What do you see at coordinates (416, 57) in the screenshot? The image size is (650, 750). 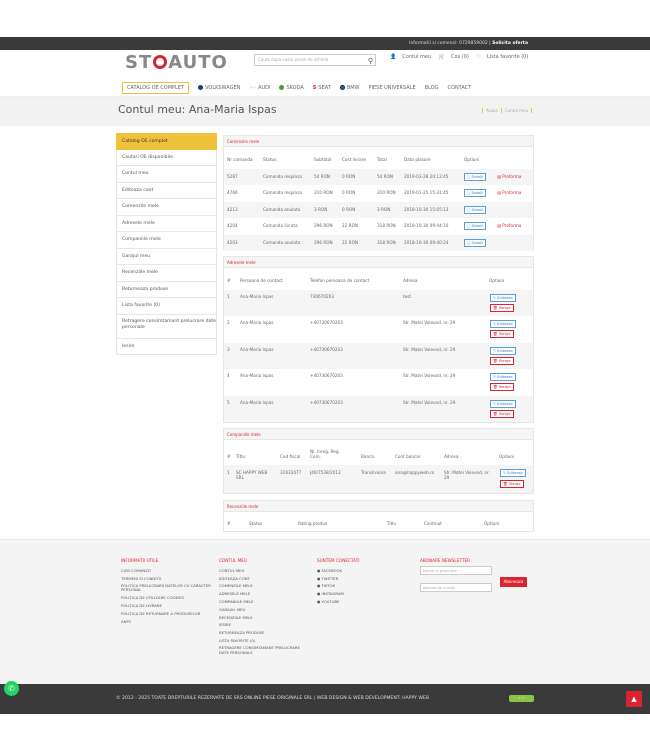 I see `account-link: Contul meu` at bounding box center [416, 57].